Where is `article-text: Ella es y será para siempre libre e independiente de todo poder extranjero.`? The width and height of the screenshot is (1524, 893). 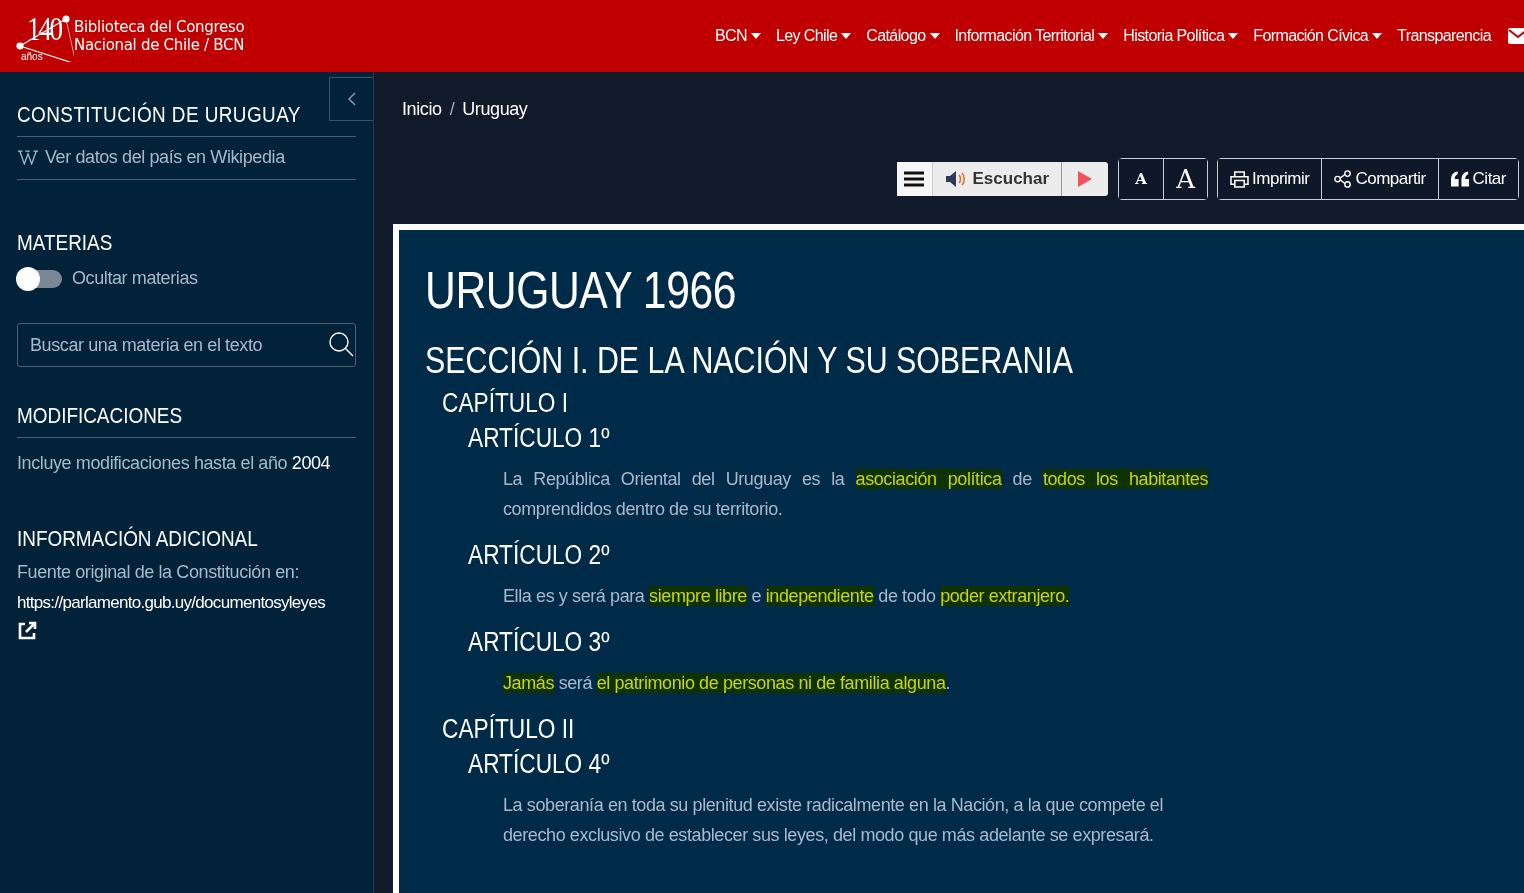 article-text: Ella es y será para siempre libre e independiente de todo poder extranjero. is located at coordinates (787, 596).